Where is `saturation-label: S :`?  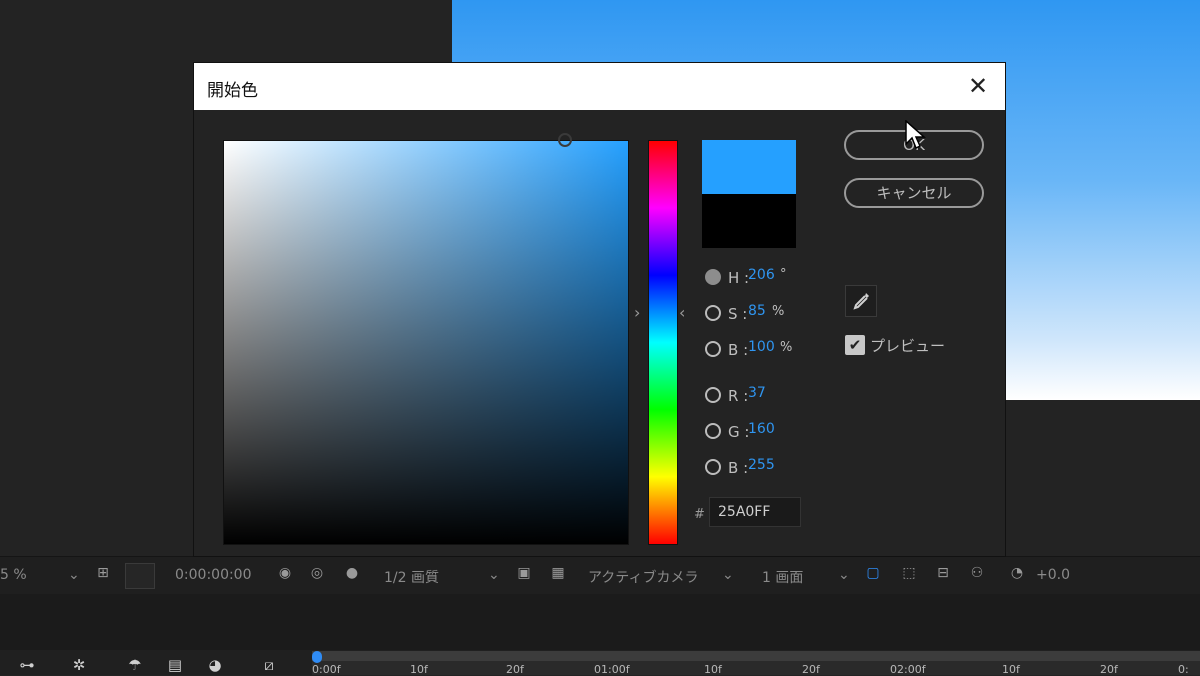 saturation-label: S : is located at coordinates (738, 314).